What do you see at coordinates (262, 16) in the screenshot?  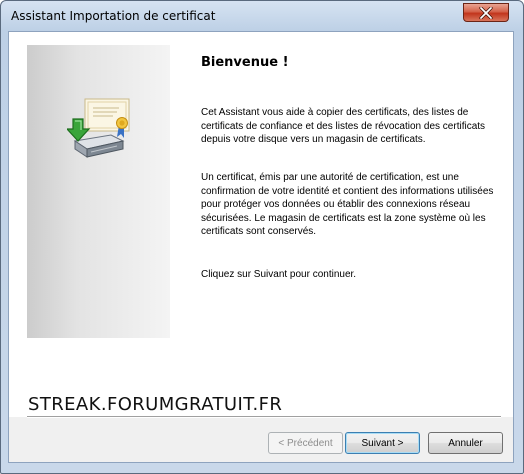 I see `title-bar: Assistant Importation de certificat` at bounding box center [262, 16].